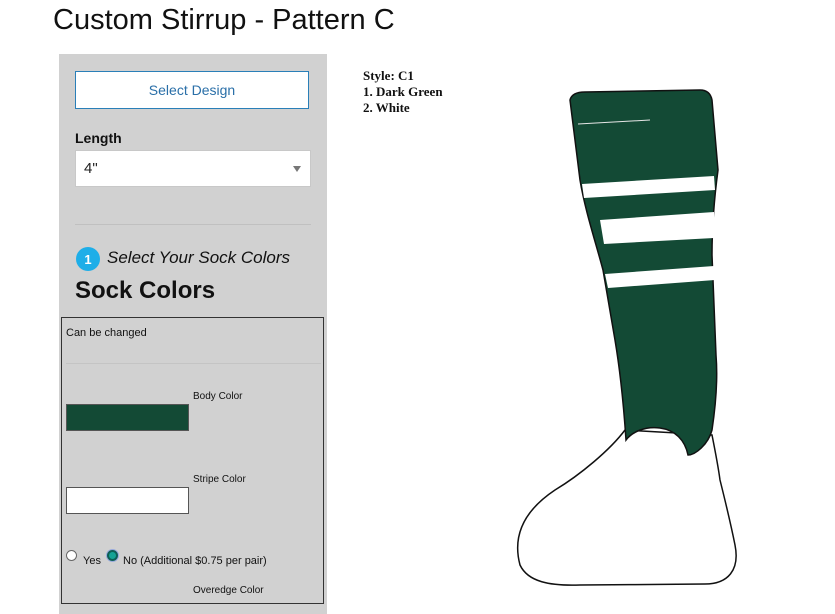 This screenshot has width=835, height=614. I want to click on step-badge: 1, so click(88, 259).